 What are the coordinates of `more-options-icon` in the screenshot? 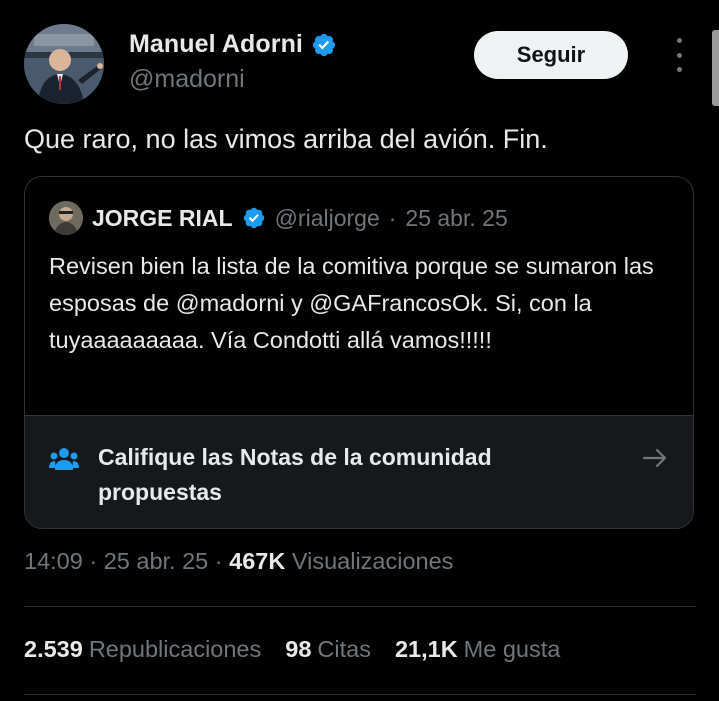 It's located at (679, 55).